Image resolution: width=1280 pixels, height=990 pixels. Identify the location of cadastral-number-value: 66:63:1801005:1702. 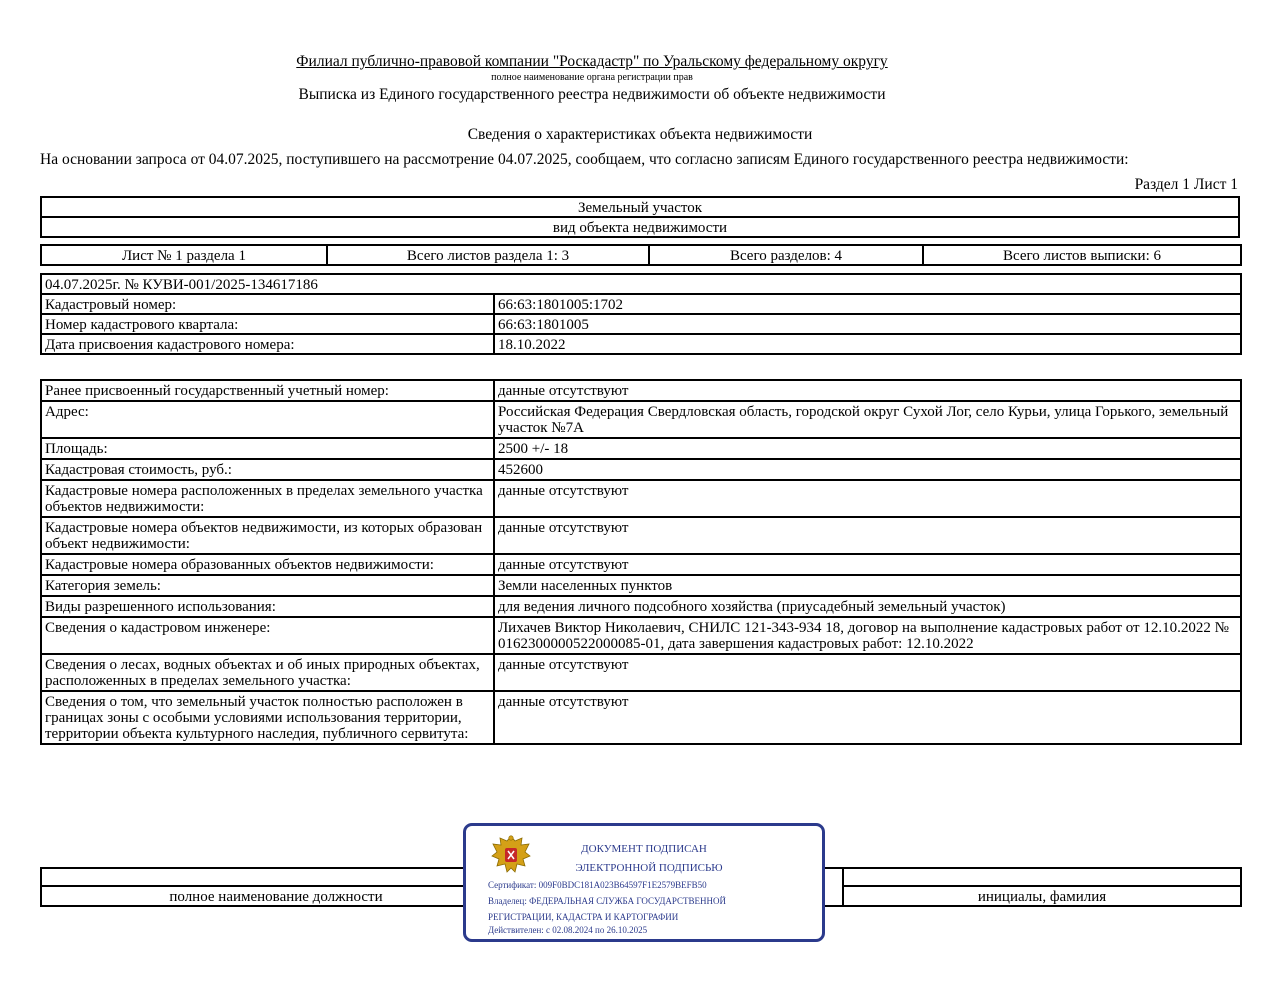
(867, 304).